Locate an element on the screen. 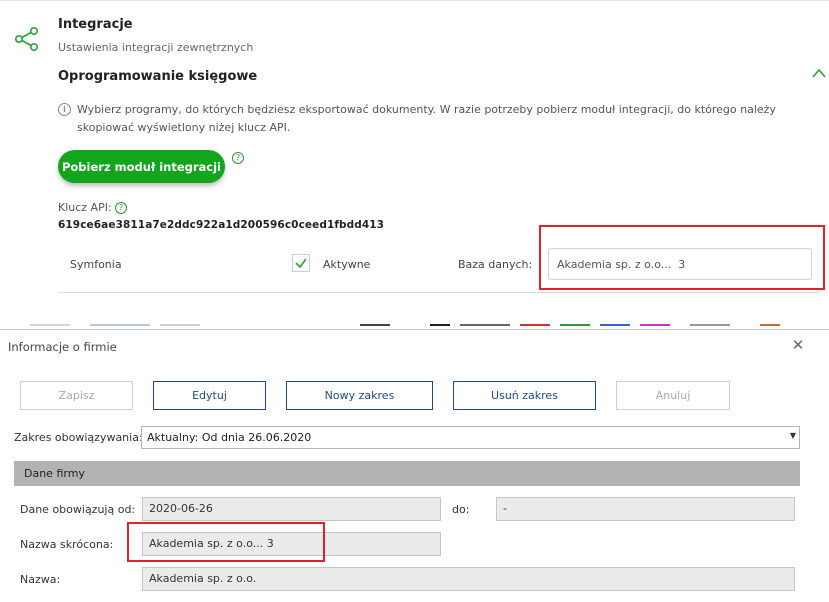  cancel-button: Anuluj is located at coordinates (673, 395).